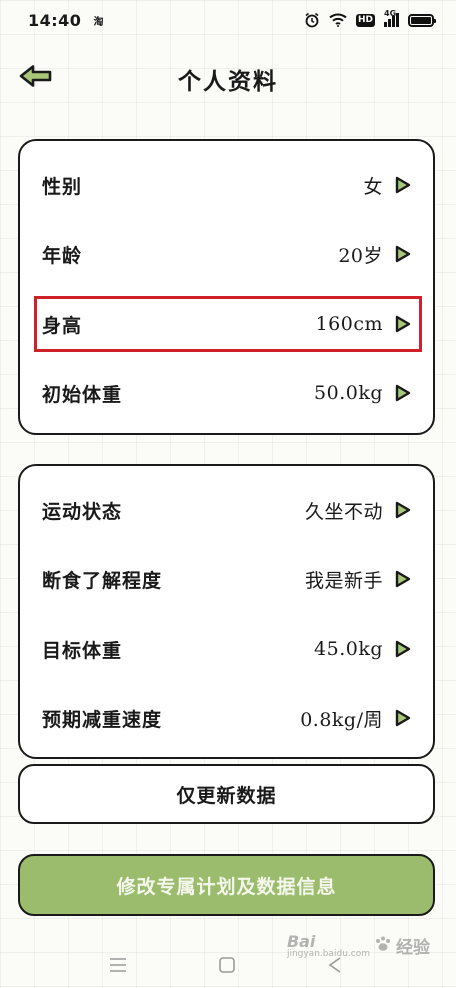 Image resolution: width=456 pixels, height=988 pixels. I want to click on header: 个人资料, so click(228, 78).